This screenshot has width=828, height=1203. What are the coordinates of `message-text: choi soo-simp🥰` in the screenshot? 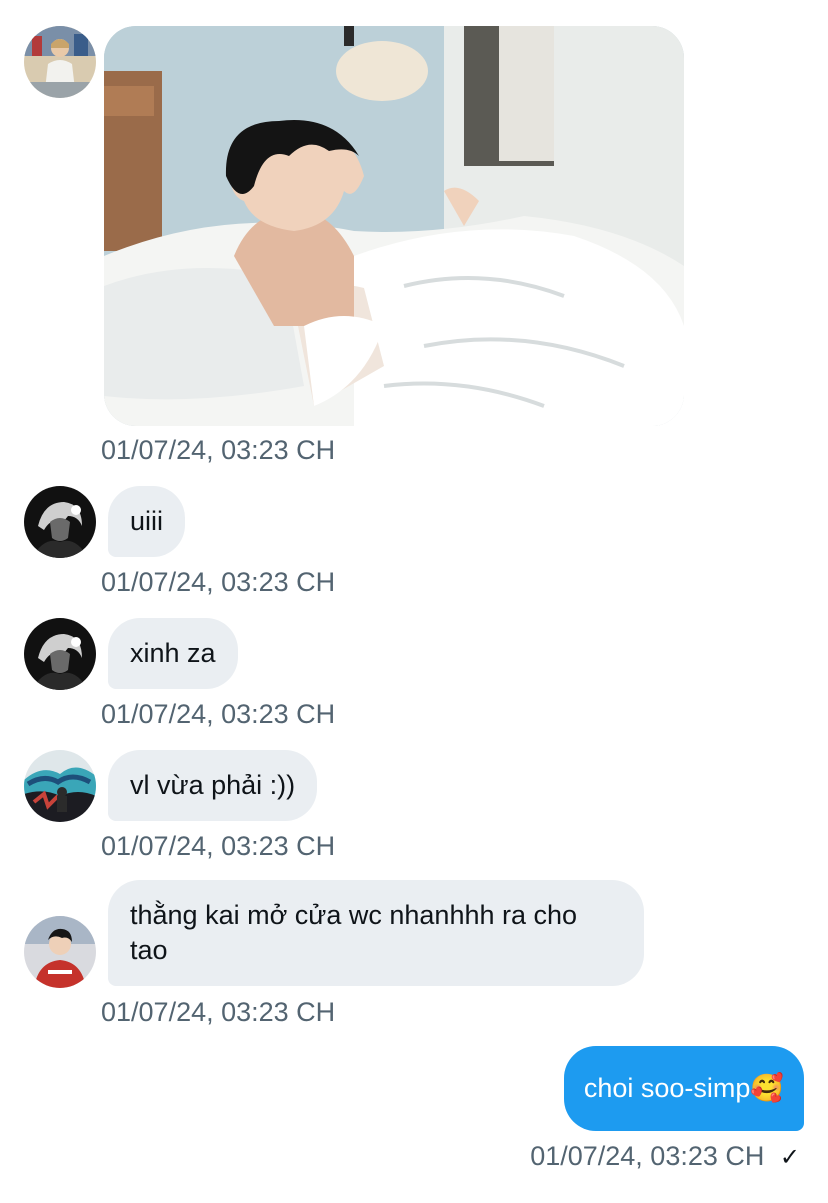 It's located at (683, 1088).